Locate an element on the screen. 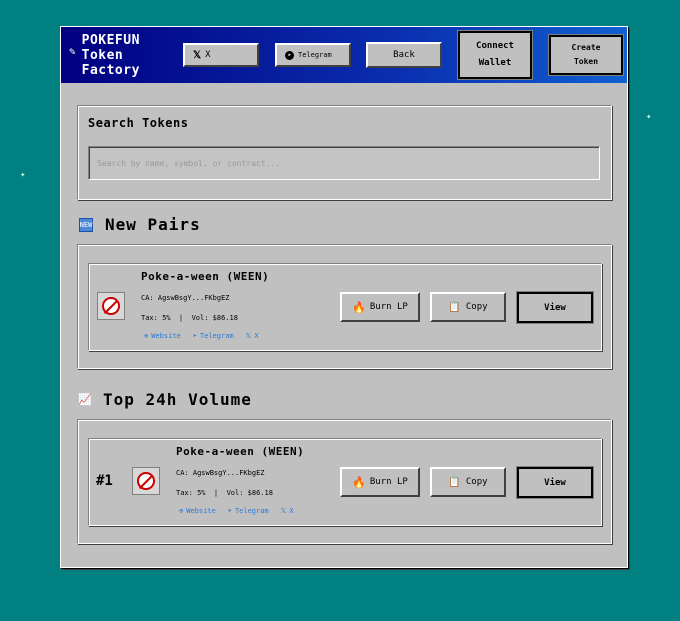  new-pairs-heading: NEW New Pairs is located at coordinates (140, 224).